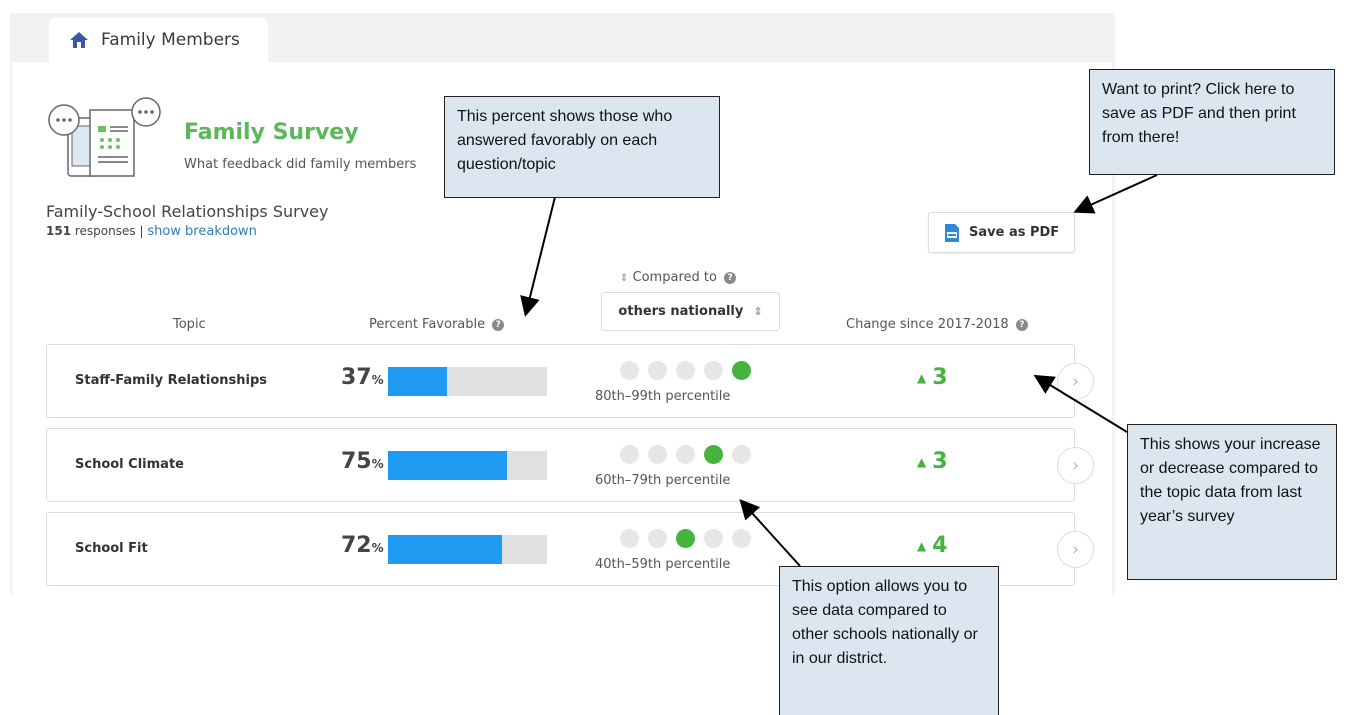  What do you see at coordinates (770, 533) in the screenshot?
I see `arrow-compare` at bounding box center [770, 533].